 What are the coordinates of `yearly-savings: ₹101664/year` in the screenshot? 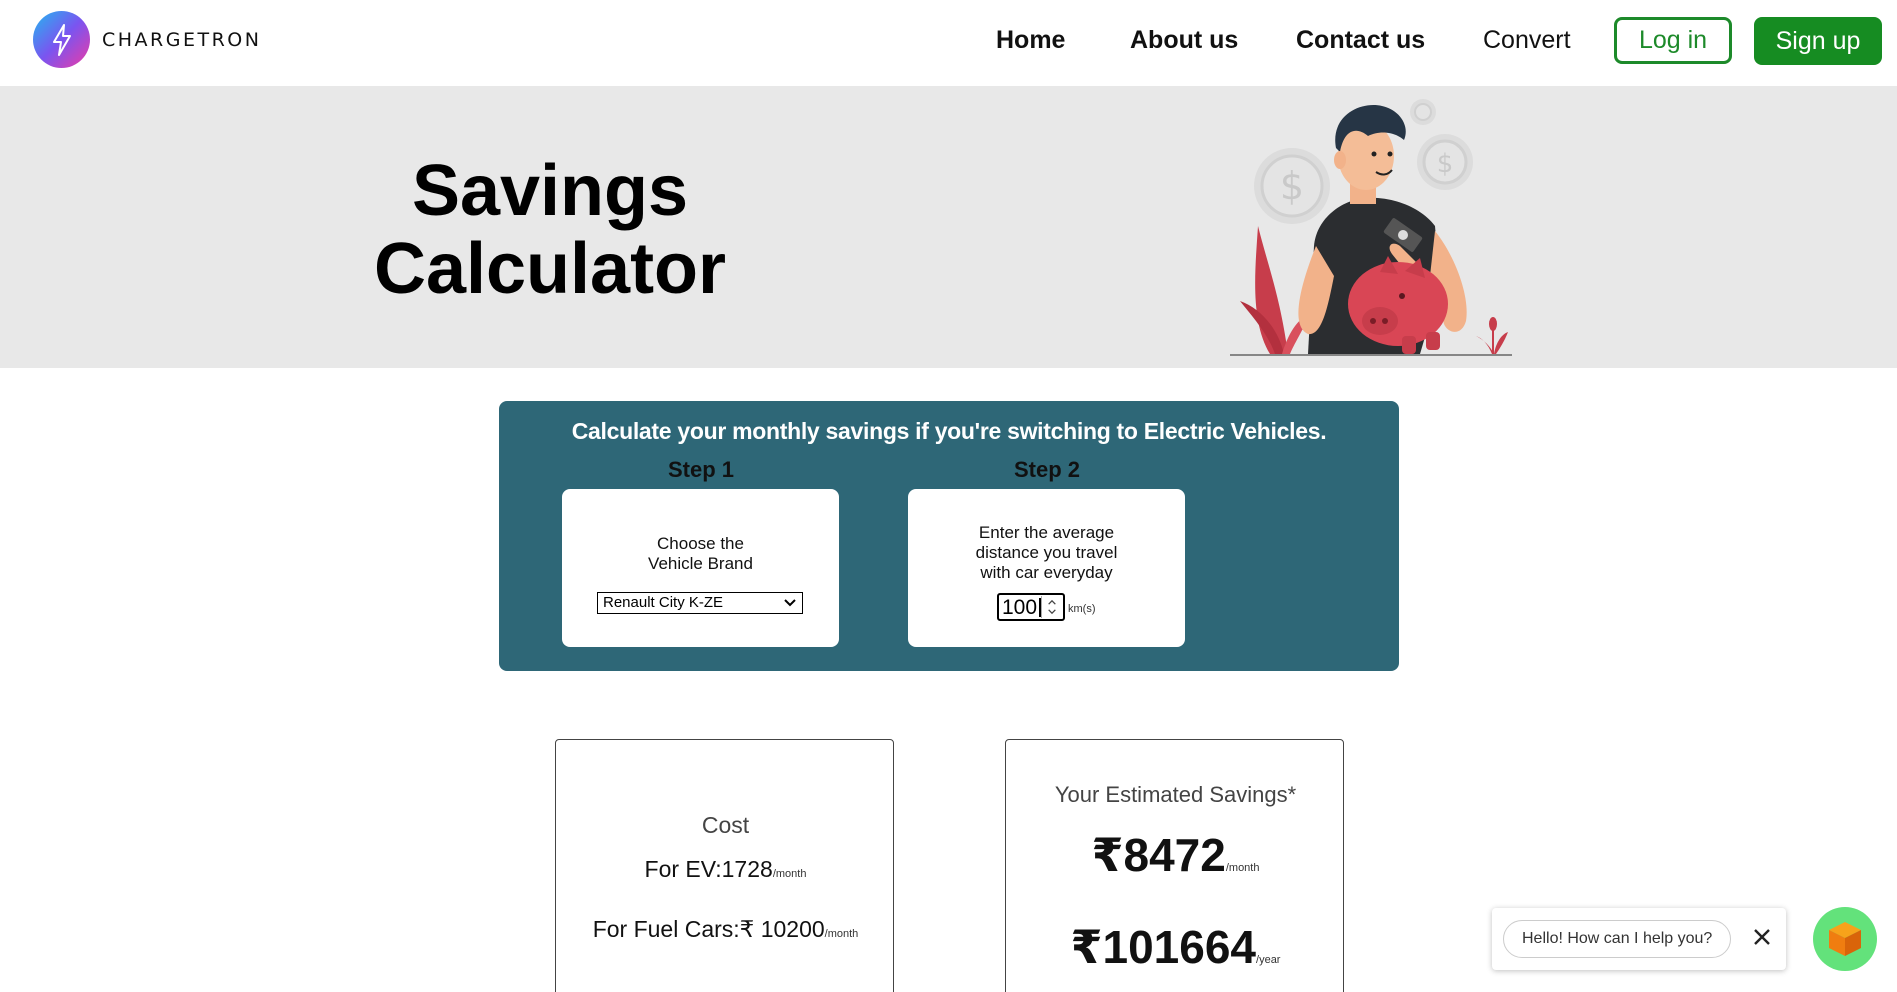 It's located at (1175, 947).